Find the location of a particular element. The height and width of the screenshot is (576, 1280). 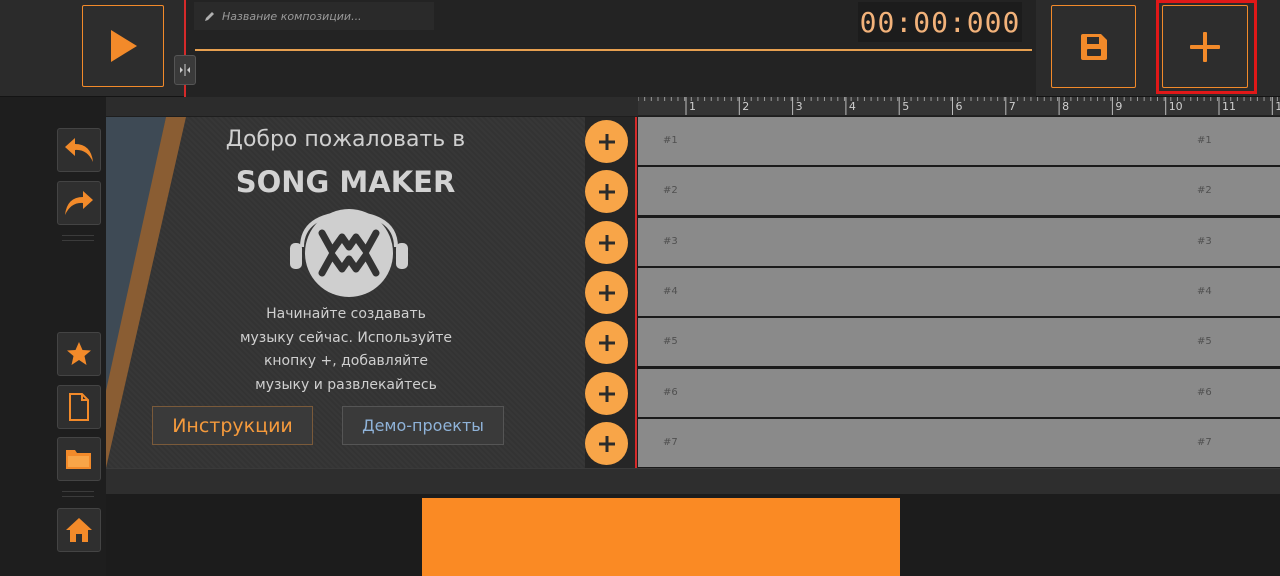

ruler-label: 1 is located at coordinates (692, 106).